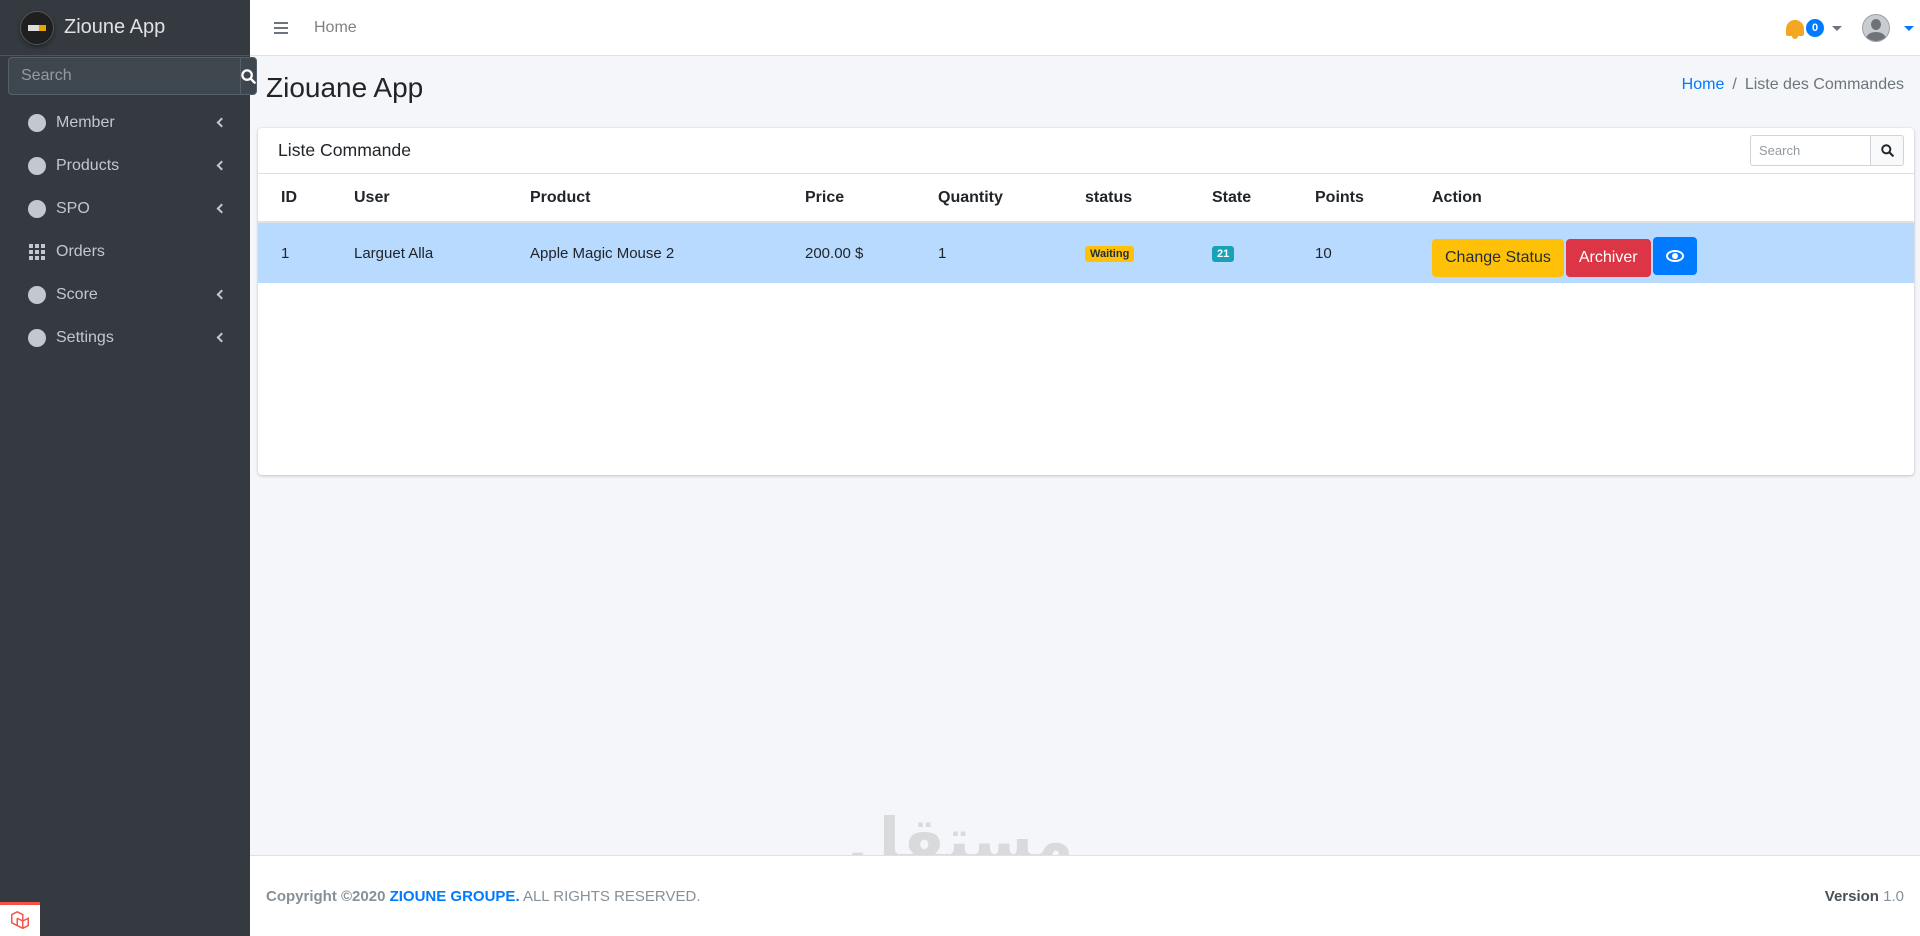 Image resolution: width=1920 pixels, height=936 pixels. What do you see at coordinates (88, 165) in the screenshot?
I see `sidebar-item-label: Products` at bounding box center [88, 165].